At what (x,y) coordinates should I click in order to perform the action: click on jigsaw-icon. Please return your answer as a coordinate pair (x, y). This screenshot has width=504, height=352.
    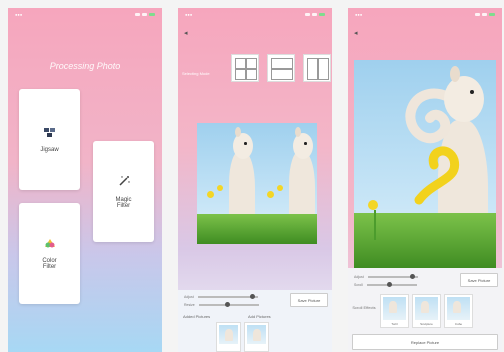
    Looking at the image, I should click on (50, 133).